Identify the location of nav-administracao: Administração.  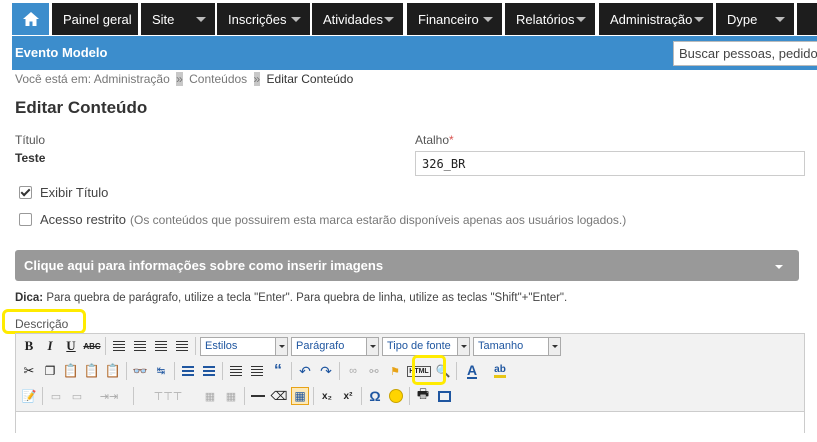
(656, 19).